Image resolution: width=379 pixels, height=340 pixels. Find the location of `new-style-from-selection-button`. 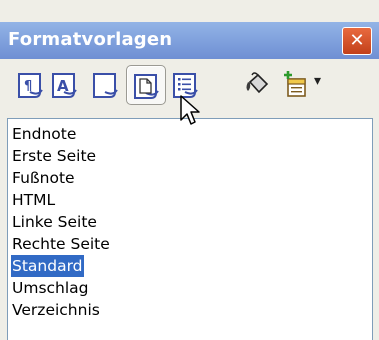

new-style-from-selection-button is located at coordinates (296, 85).